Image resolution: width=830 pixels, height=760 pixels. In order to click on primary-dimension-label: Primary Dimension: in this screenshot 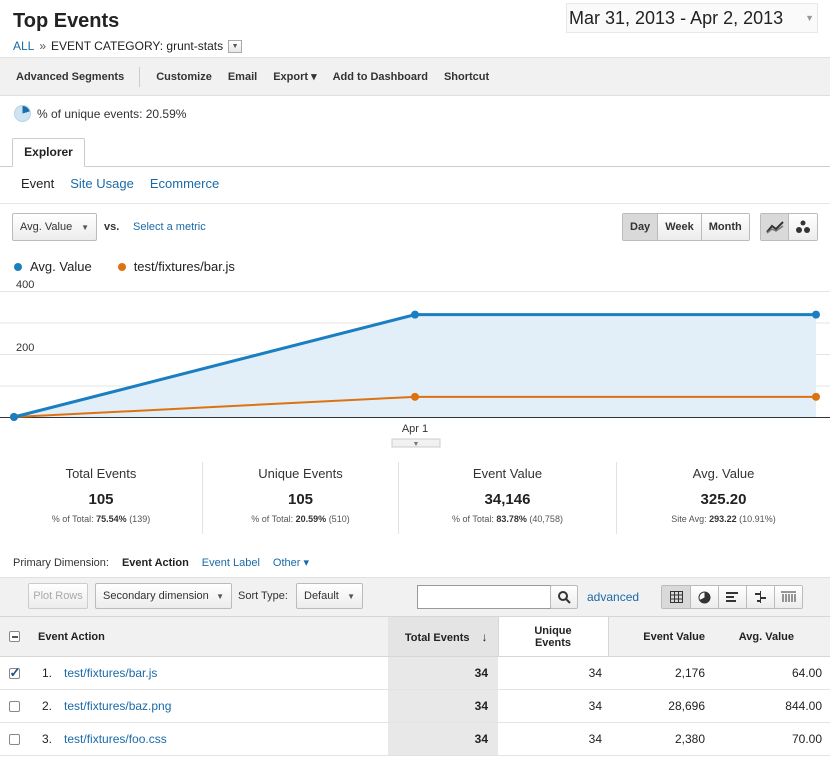, I will do `click(61, 562)`.